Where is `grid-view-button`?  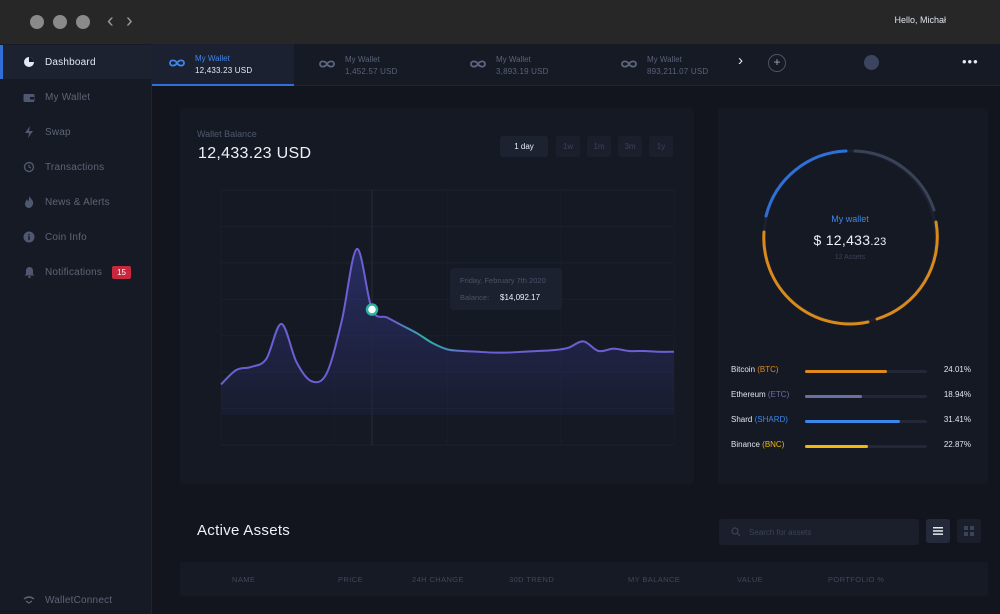
grid-view-button is located at coordinates (969, 531).